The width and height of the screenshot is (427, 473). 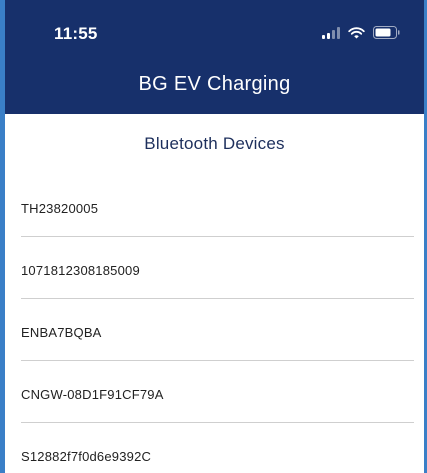 I want to click on device-name: TH23820005, so click(x=60, y=208).